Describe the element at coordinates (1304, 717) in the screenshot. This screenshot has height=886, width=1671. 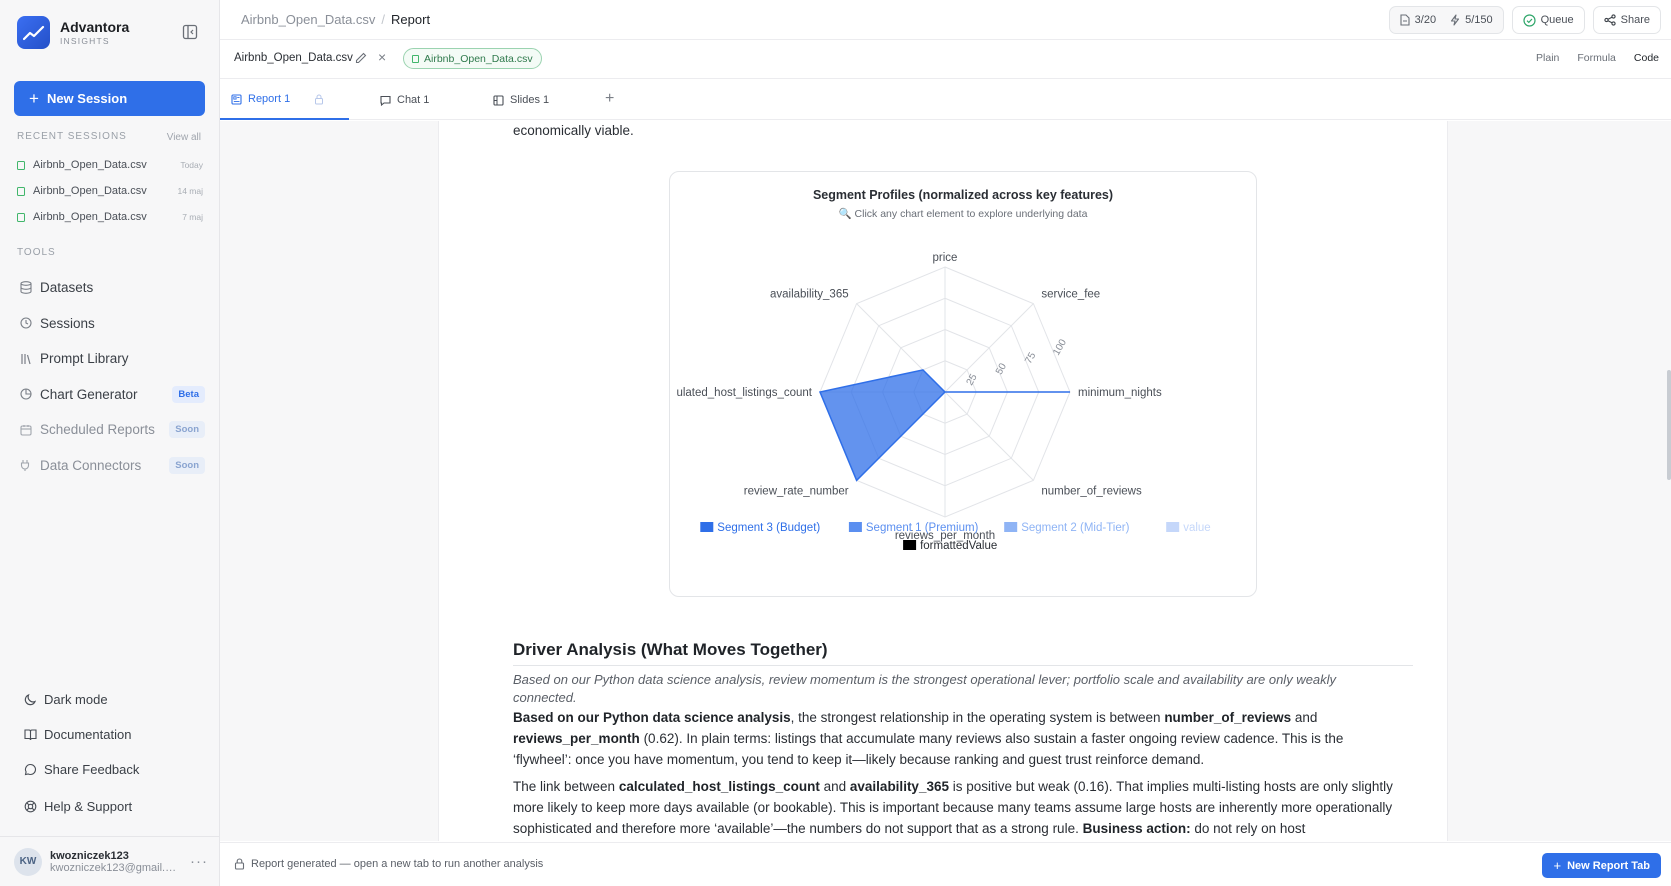
I see `text: and` at that location.